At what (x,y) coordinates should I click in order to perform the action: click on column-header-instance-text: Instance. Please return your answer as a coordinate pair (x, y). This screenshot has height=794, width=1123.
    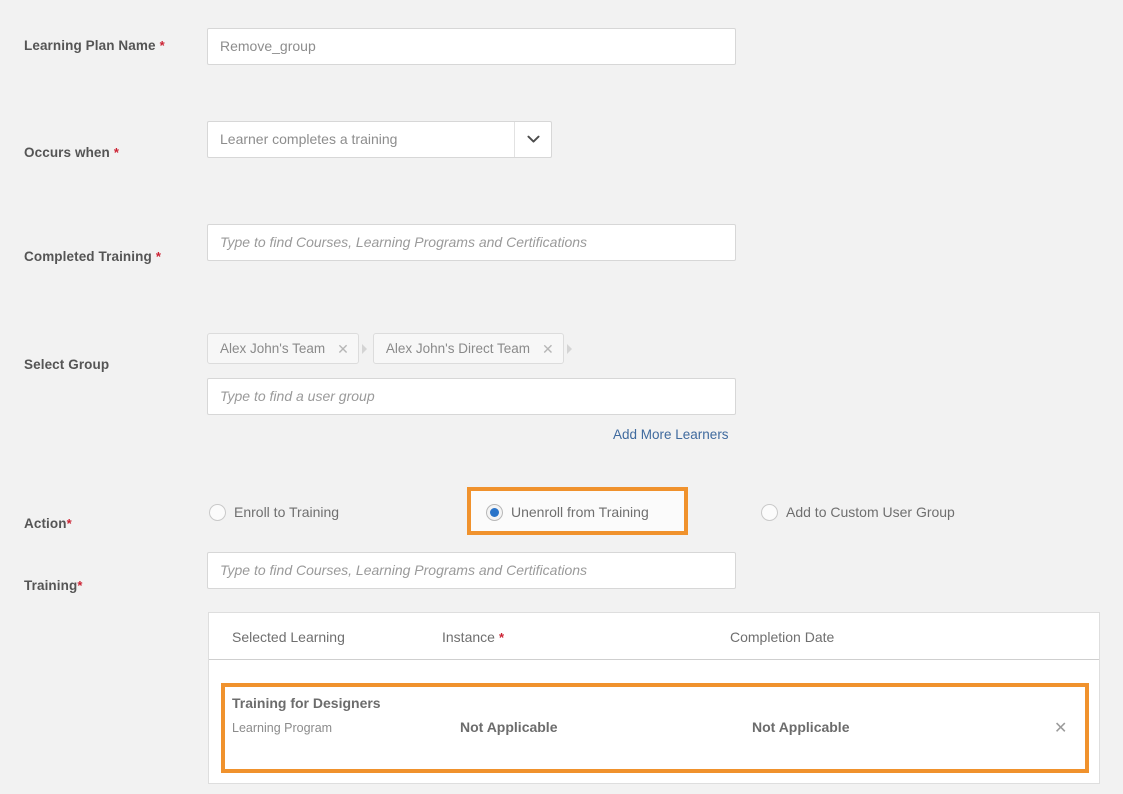
    Looking at the image, I should click on (468, 637).